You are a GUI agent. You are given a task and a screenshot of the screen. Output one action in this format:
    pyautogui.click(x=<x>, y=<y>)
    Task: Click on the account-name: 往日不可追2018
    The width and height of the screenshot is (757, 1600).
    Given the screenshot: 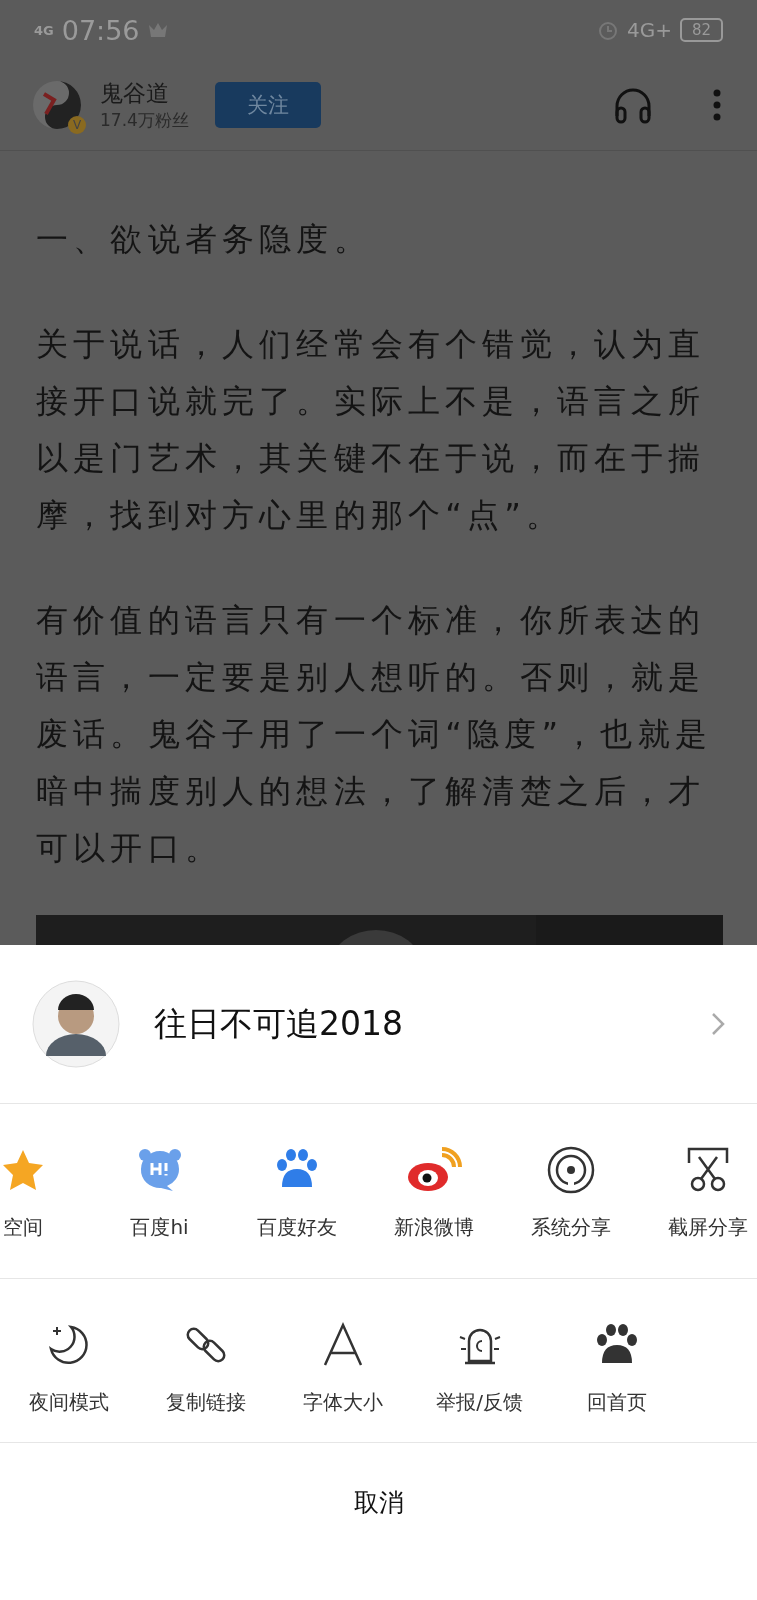 What is the action you would take?
    pyautogui.click(x=278, y=1024)
    